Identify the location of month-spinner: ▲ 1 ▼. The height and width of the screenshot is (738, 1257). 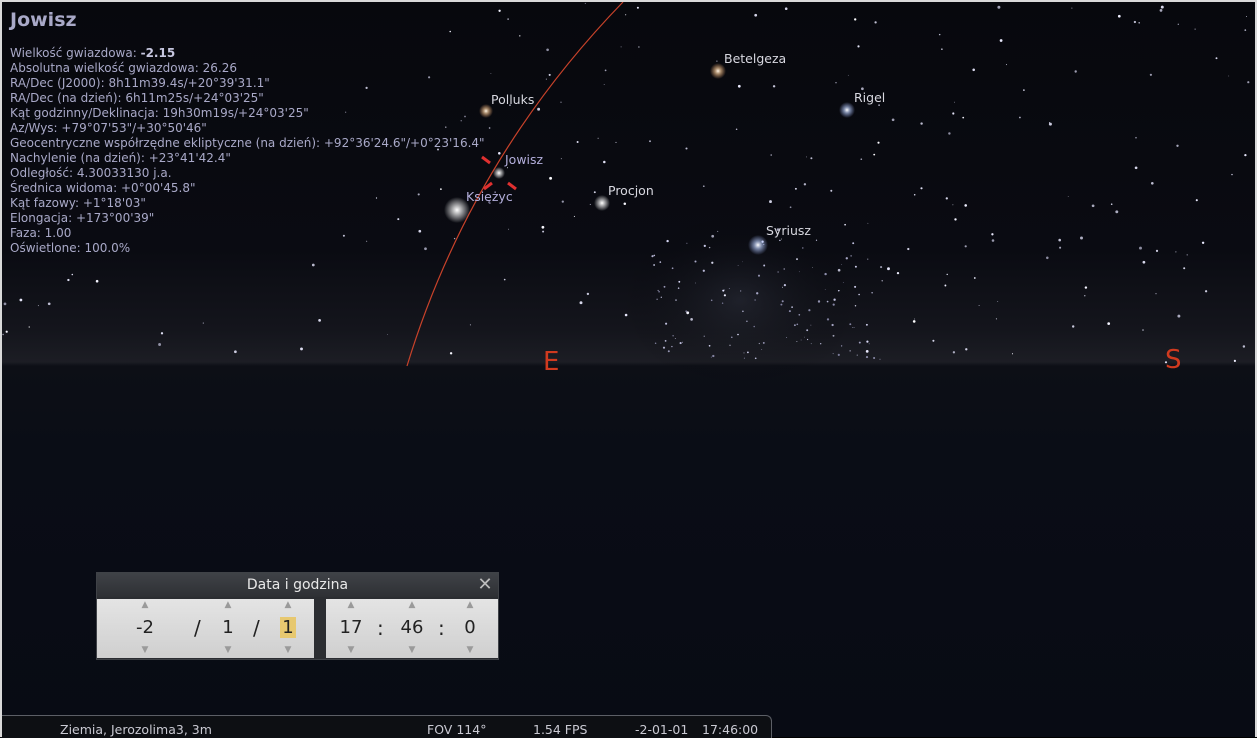
(228, 628).